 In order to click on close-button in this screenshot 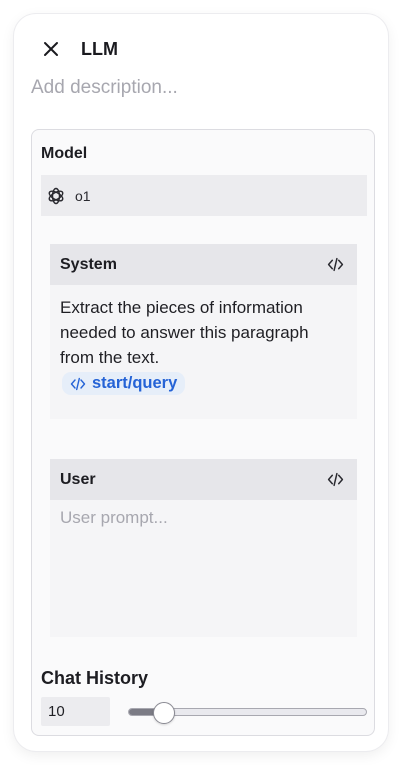, I will do `click(51, 49)`.